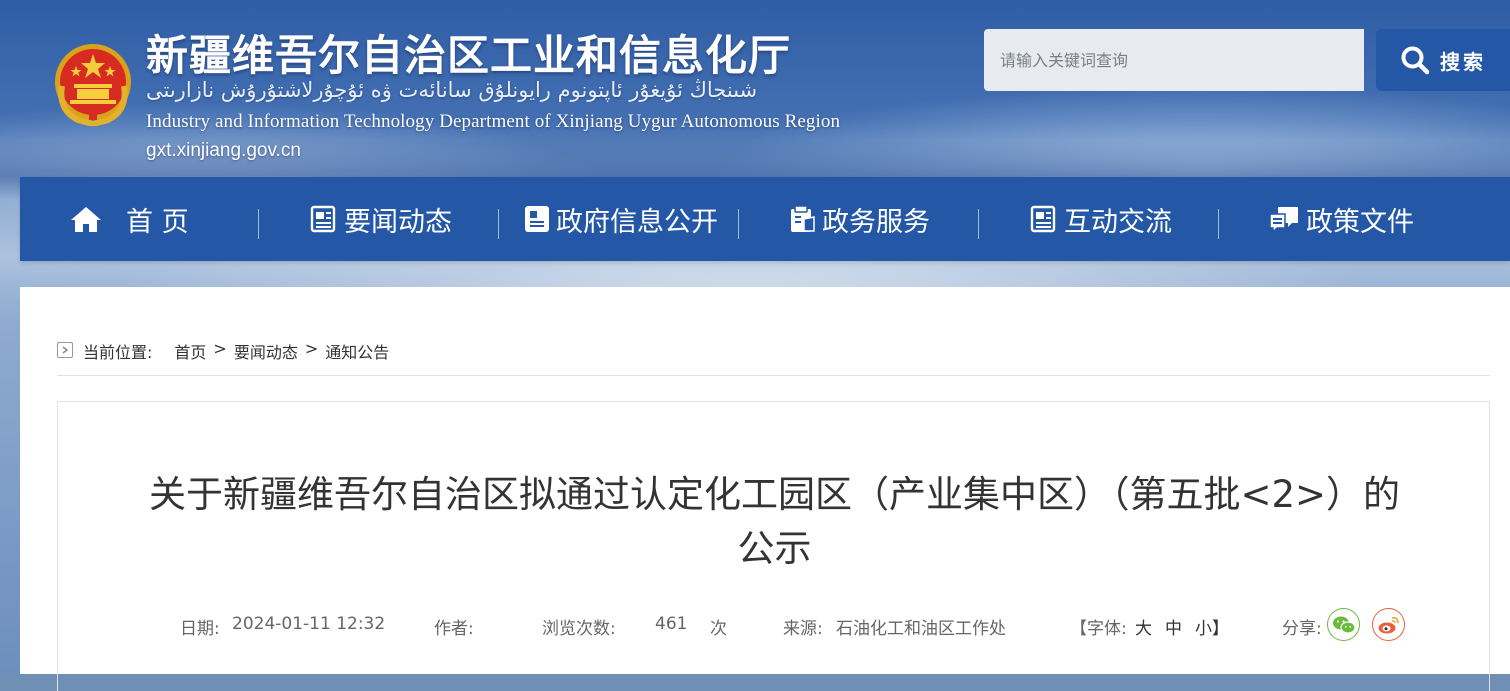 The image size is (1510, 691). What do you see at coordinates (1174, 60) in the screenshot?
I see `search-input` at bounding box center [1174, 60].